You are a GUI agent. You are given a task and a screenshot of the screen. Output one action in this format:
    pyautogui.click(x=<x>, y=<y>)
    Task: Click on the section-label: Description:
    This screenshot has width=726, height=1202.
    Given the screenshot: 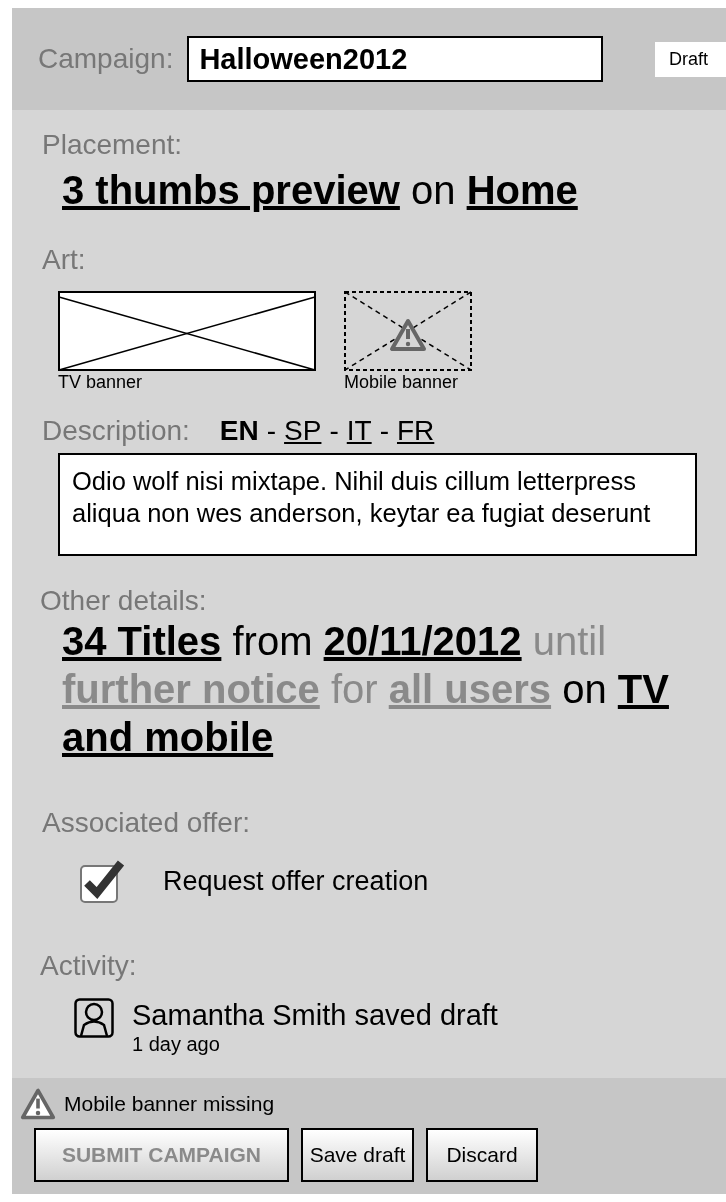 What is the action you would take?
    pyautogui.click(x=116, y=431)
    